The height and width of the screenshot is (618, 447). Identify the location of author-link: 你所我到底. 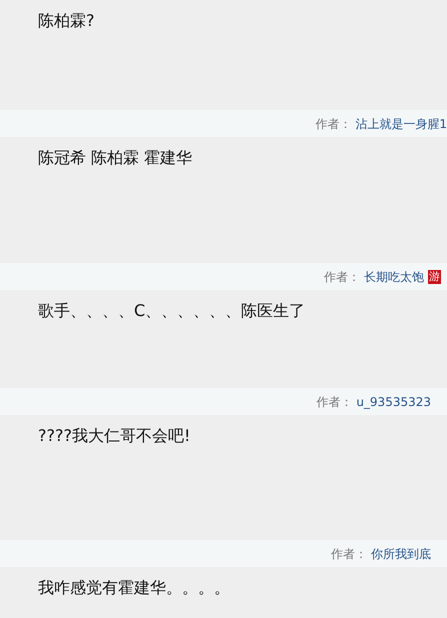
(401, 553).